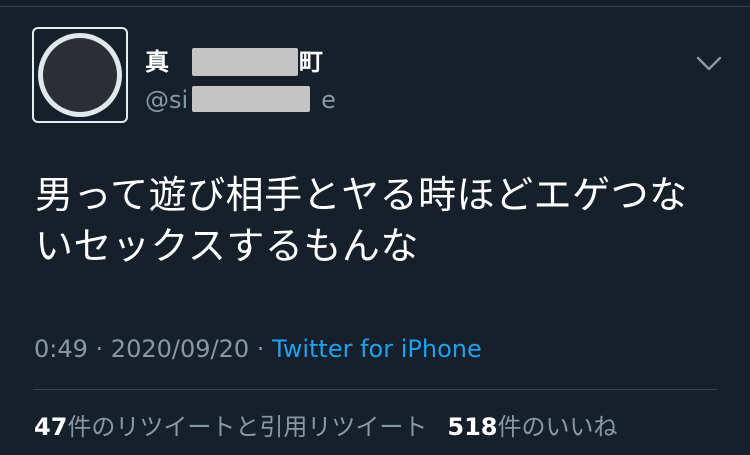  Describe the element at coordinates (61, 349) in the screenshot. I see `tweet-time: 0:49` at that location.